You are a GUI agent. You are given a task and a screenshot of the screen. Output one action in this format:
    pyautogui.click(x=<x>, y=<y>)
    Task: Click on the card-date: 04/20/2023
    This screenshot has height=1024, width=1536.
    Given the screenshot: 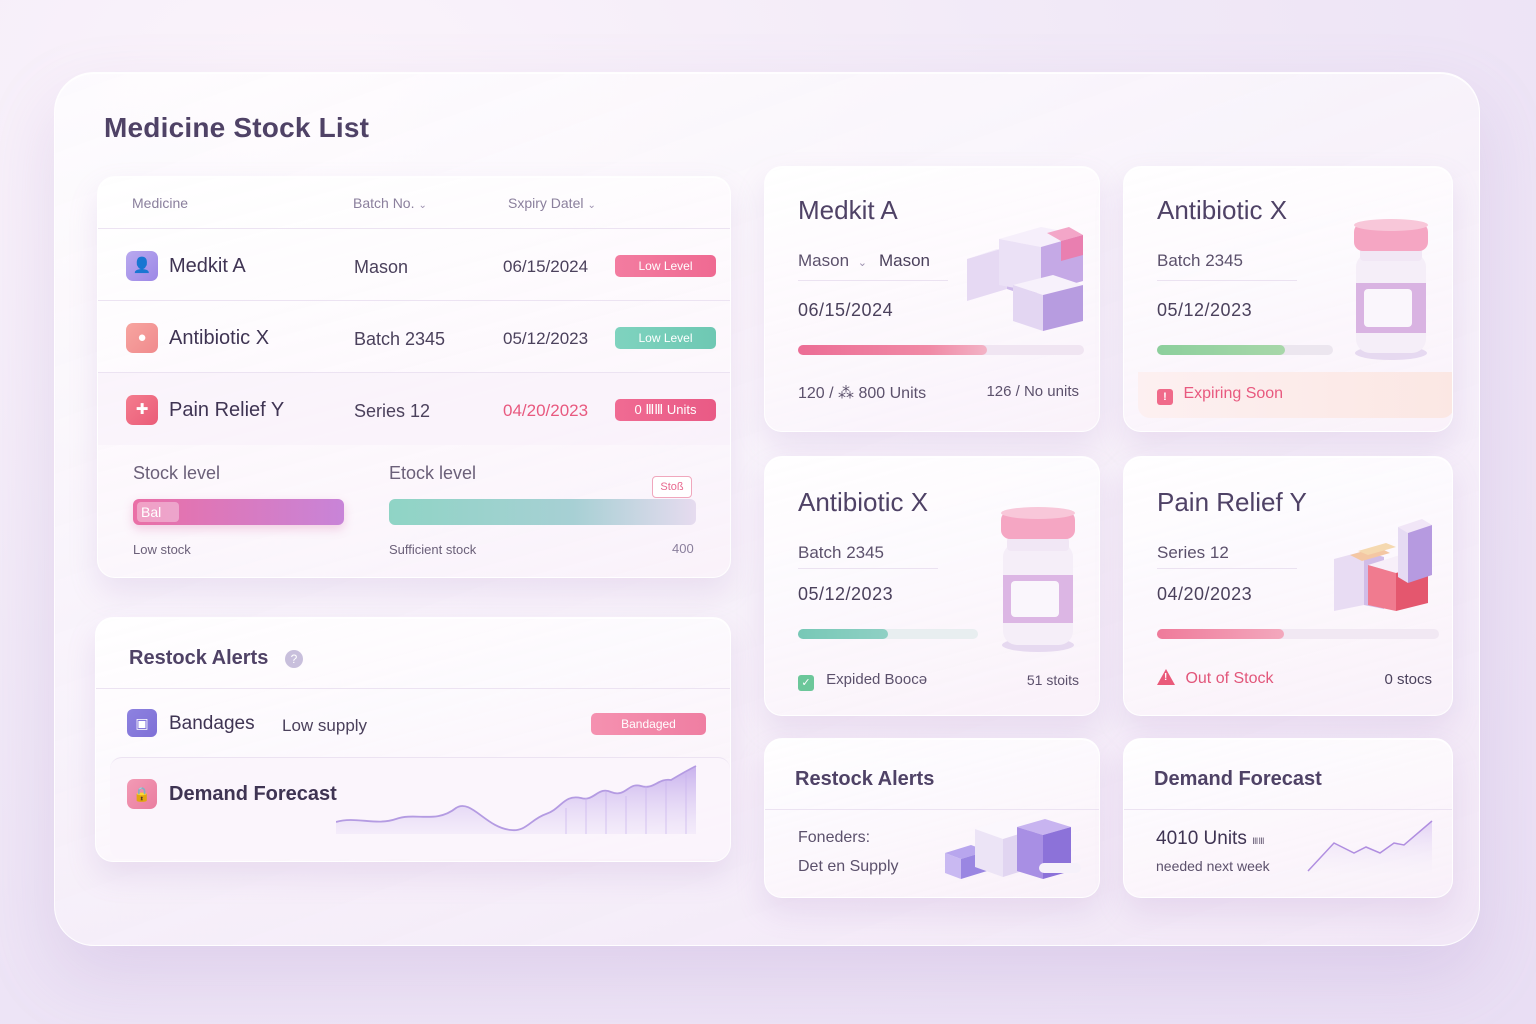 What is the action you would take?
    pyautogui.click(x=1205, y=594)
    